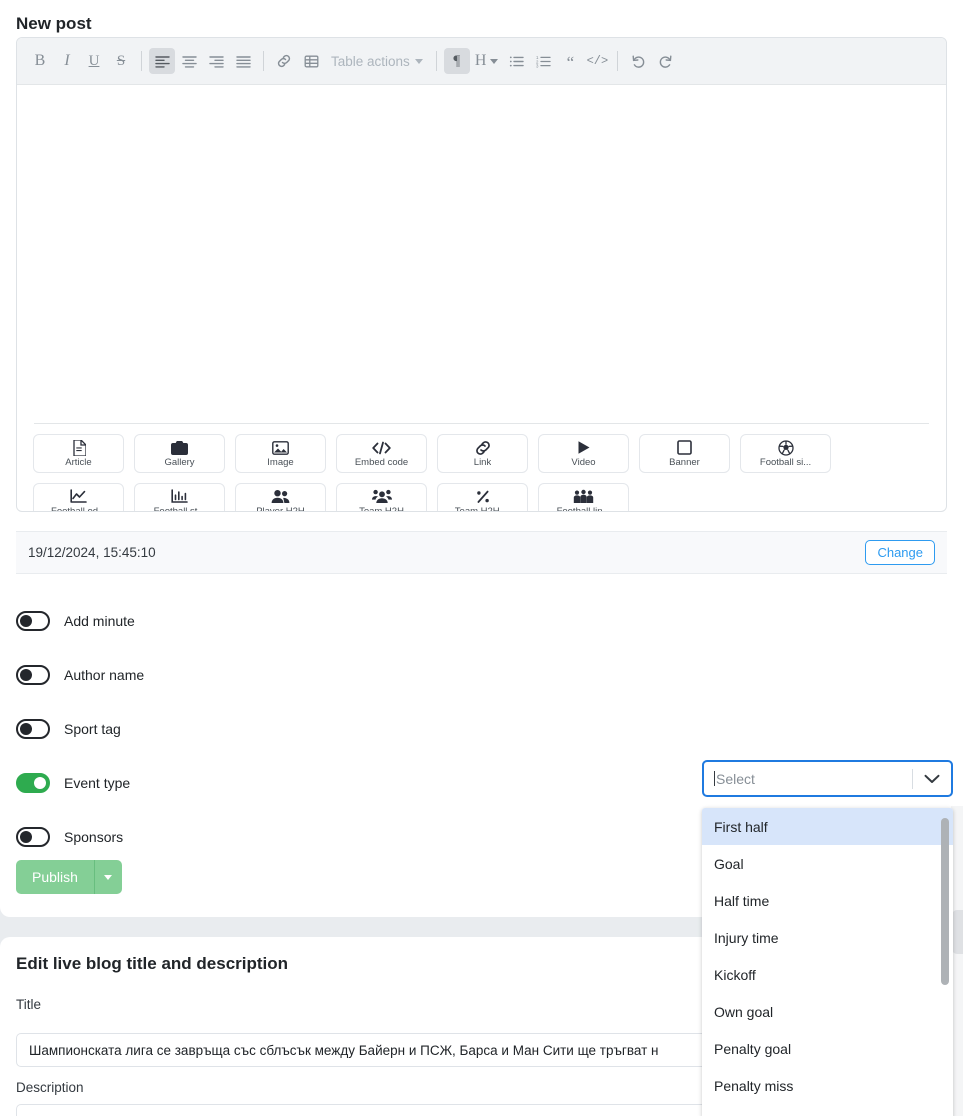  Describe the element at coordinates (311, 61) in the screenshot. I see `table-icon` at that location.